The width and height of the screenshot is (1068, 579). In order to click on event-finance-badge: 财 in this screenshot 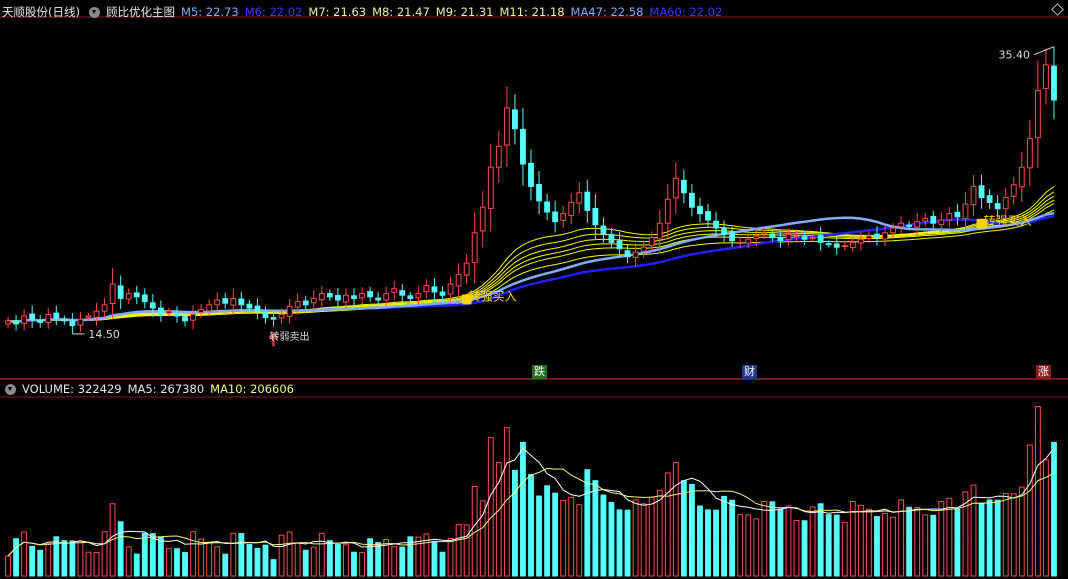, I will do `click(749, 372)`.